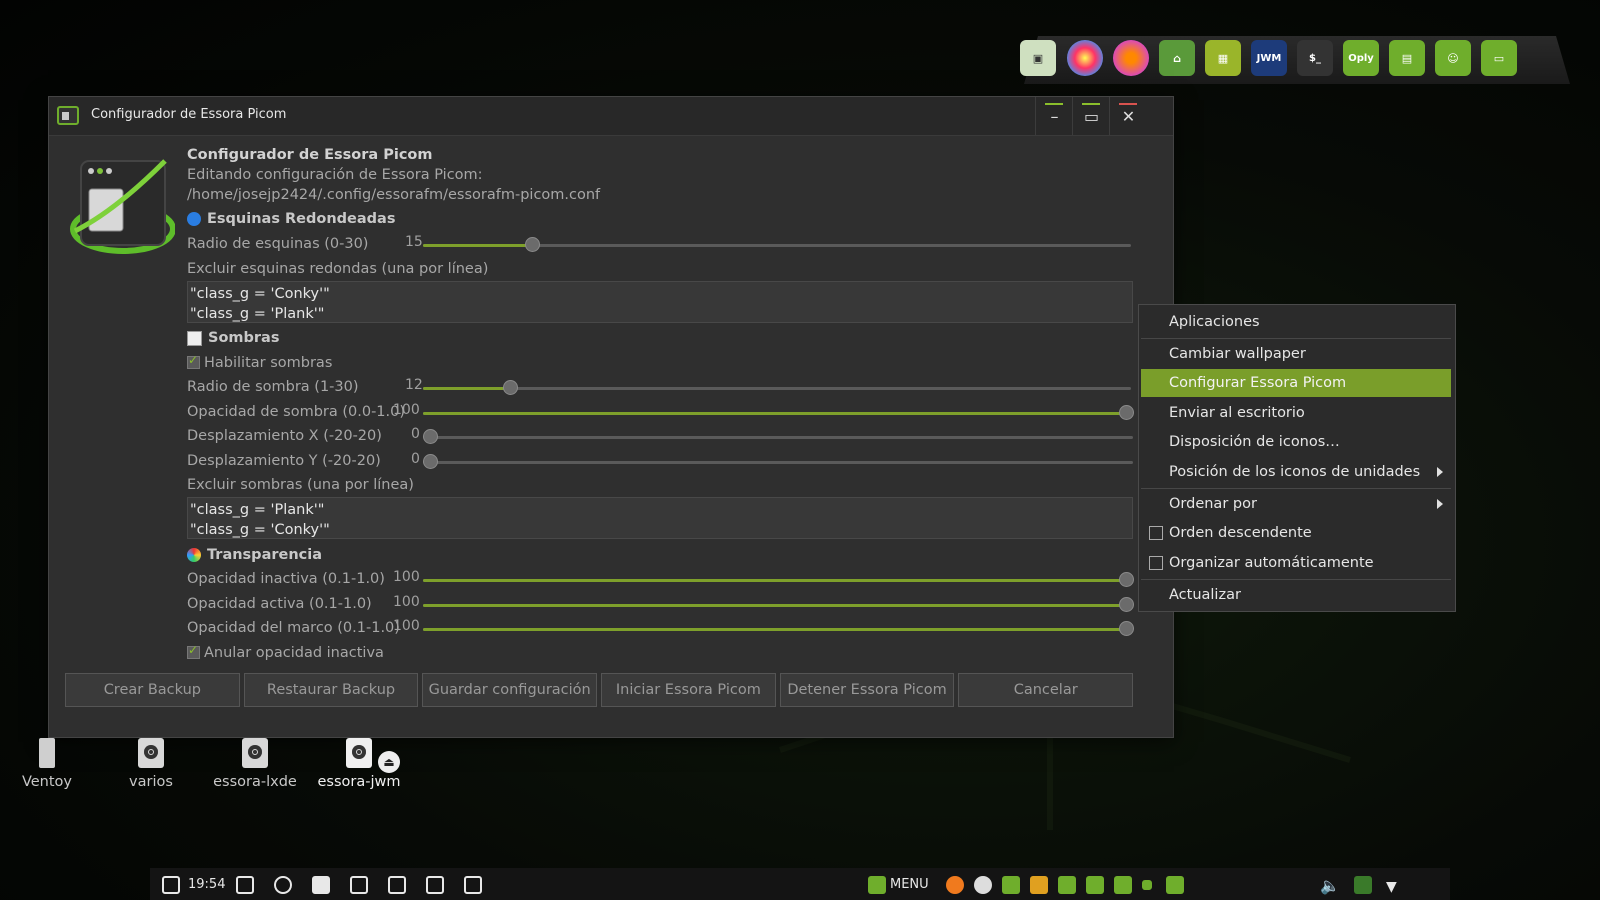 The width and height of the screenshot is (1600, 900). What do you see at coordinates (389, 762) in the screenshot?
I see `eject-icon: ⏏` at bounding box center [389, 762].